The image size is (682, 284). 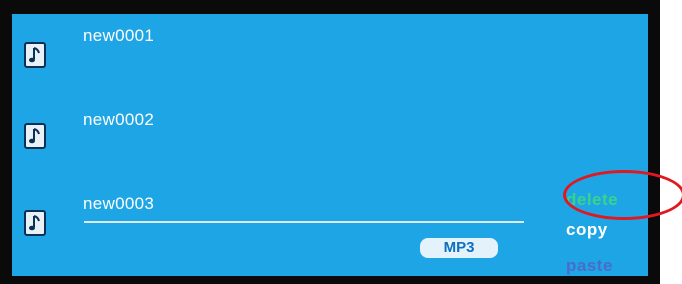 What do you see at coordinates (592, 200) in the screenshot?
I see `delete-menu-item: delete` at bounding box center [592, 200].